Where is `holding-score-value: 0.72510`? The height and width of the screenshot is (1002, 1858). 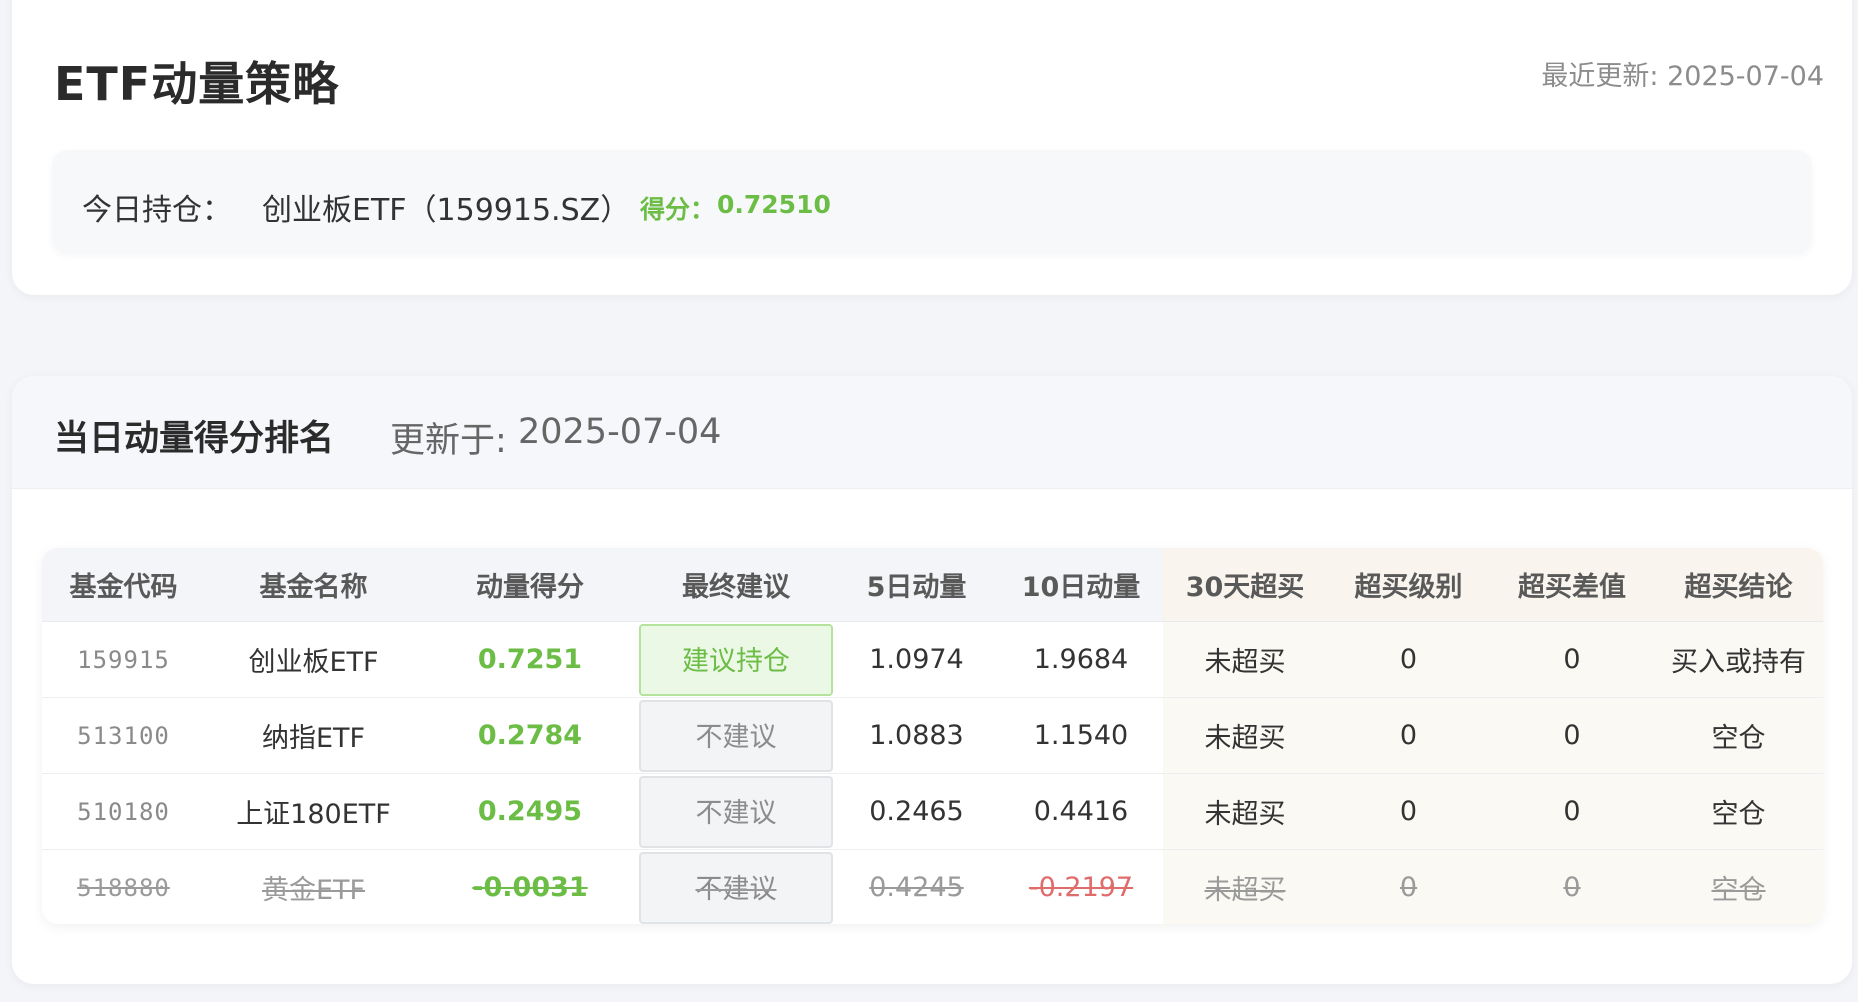
holding-score-value: 0.72510 is located at coordinates (774, 204).